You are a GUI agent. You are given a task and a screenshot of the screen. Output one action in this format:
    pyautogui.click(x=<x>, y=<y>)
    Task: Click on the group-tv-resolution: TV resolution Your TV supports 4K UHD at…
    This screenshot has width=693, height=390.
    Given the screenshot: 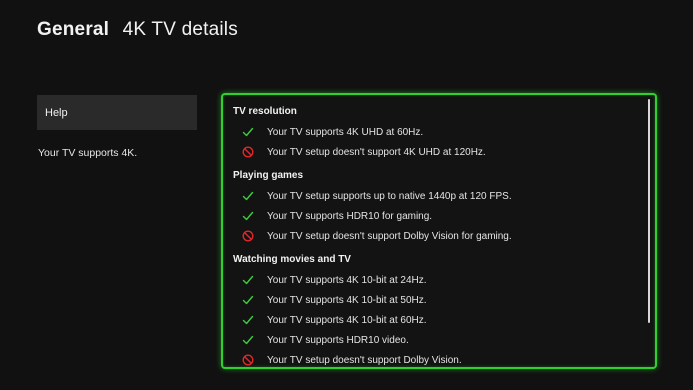 What is the action you would take?
    pyautogui.click(x=437, y=133)
    